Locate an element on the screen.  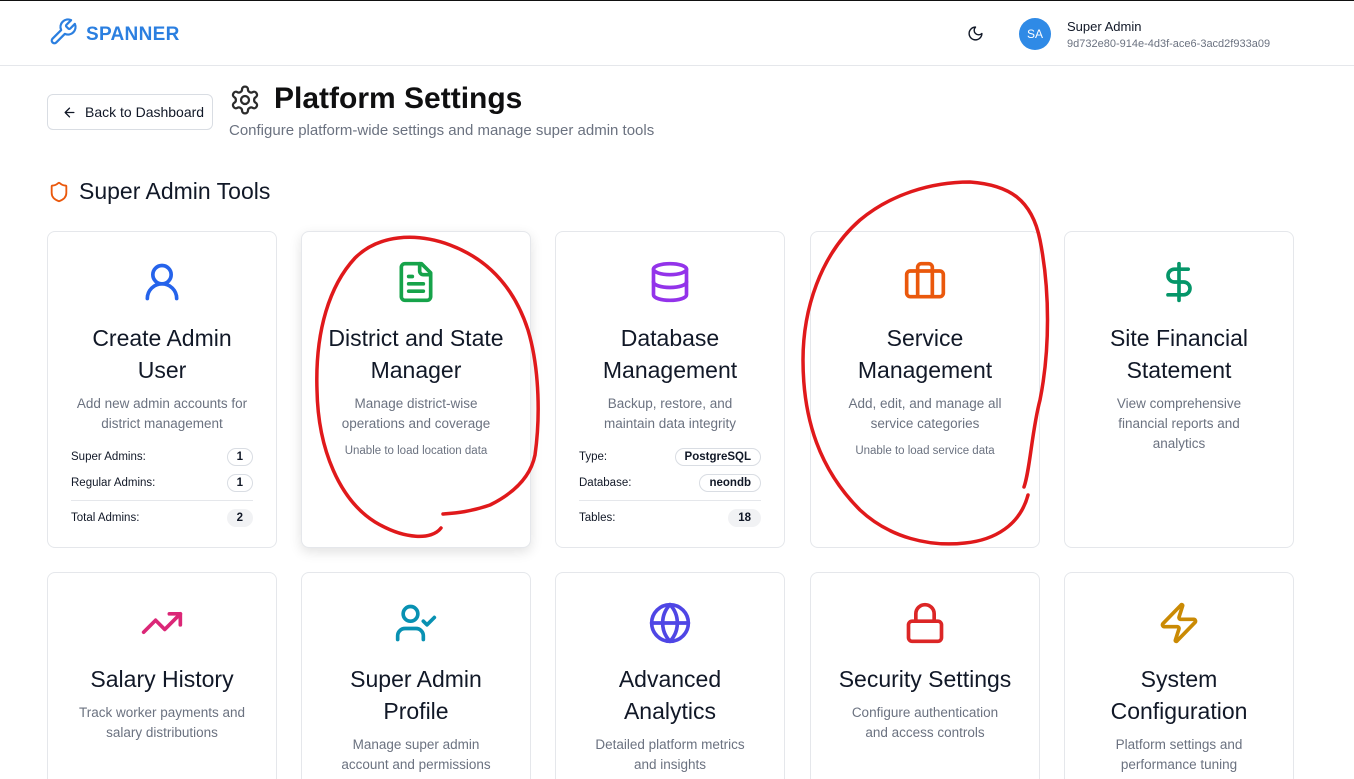
stat-badge: neondb is located at coordinates (730, 483).